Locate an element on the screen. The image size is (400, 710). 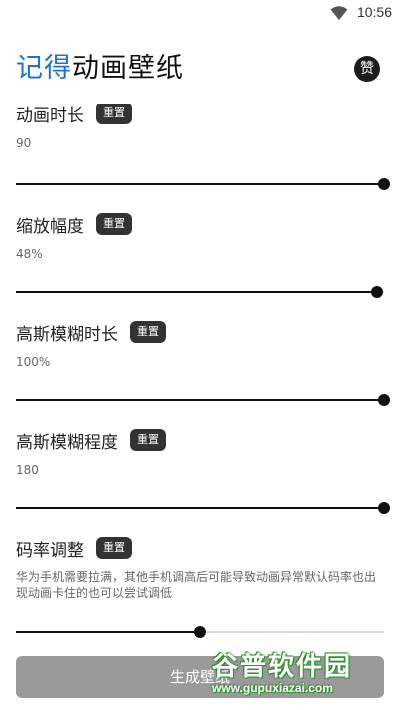
animation-duration-slider is located at coordinates (203, 184).